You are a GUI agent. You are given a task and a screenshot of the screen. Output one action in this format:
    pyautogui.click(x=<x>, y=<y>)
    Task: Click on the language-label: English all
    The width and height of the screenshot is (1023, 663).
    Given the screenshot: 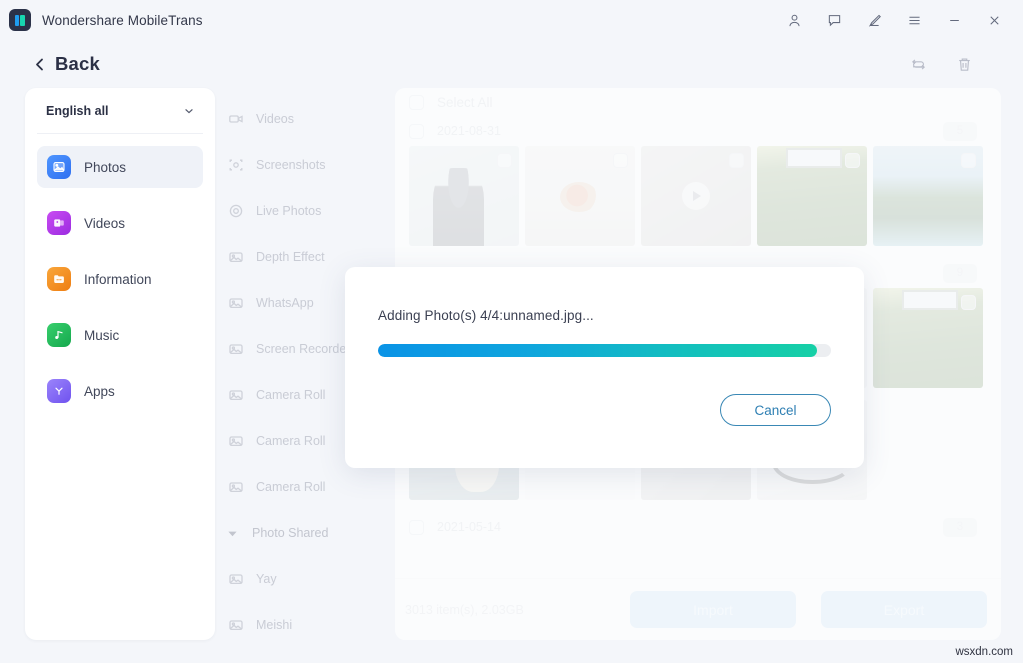 What is the action you would take?
    pyautogui.click(x=77, y=110)
    